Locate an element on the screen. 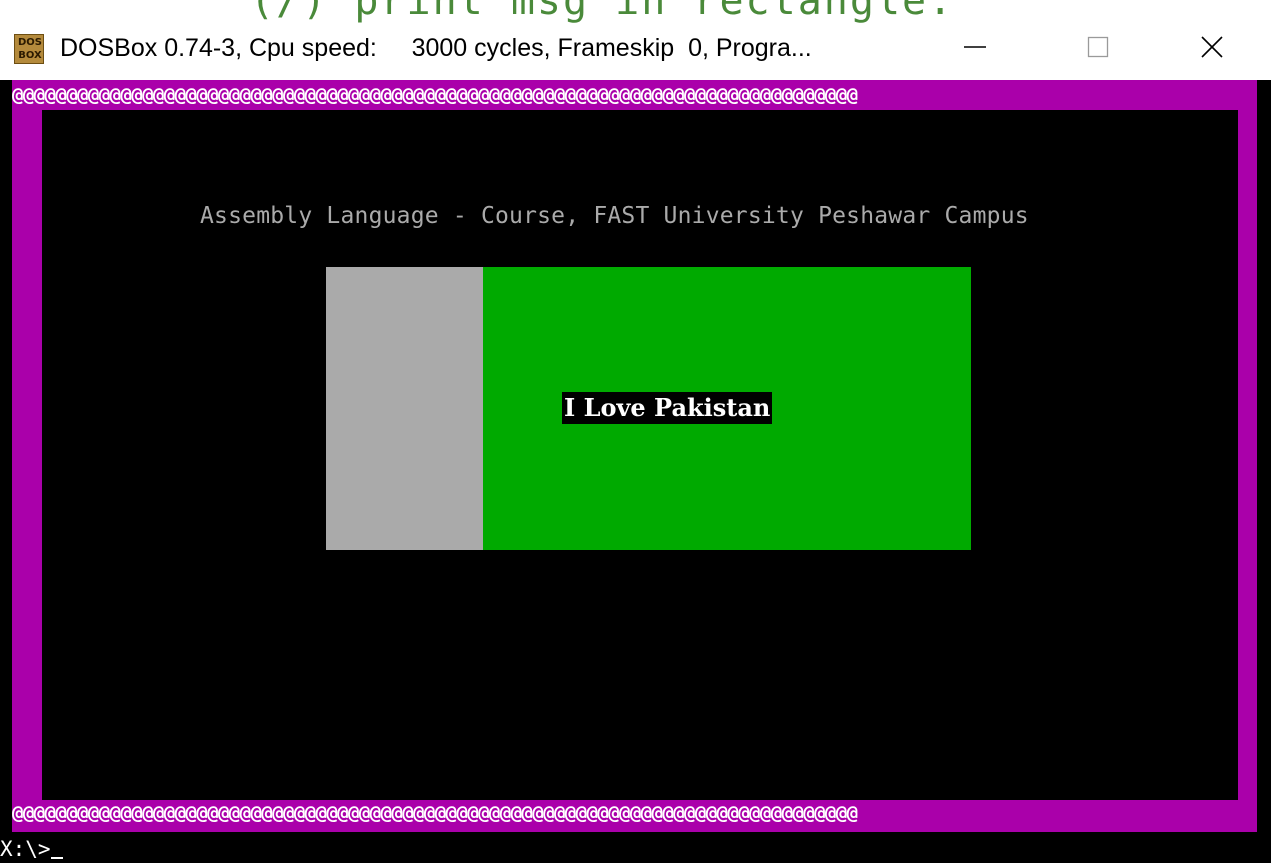 The height and width of the screenshot is (863, 1271). maximize-button is located at coordinates (1098, 47).